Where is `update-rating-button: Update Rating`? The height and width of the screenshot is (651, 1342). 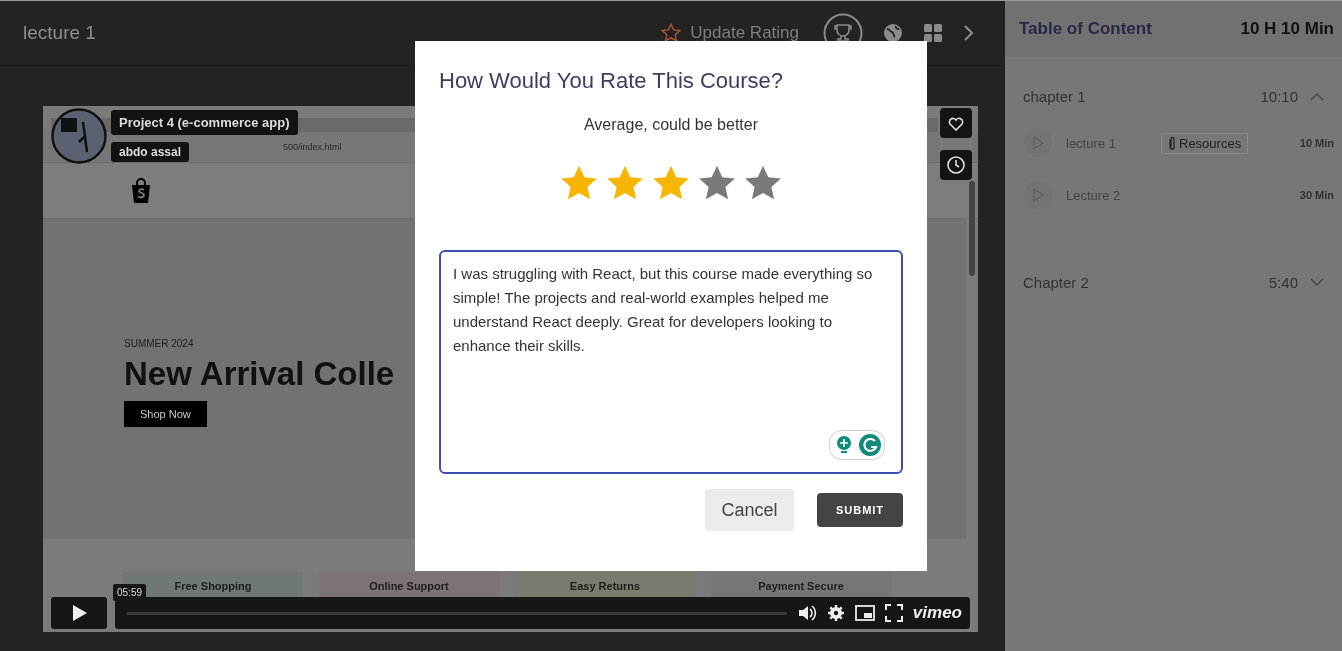
update-rating-button: Update Rating is located at coordinates (729, 33).